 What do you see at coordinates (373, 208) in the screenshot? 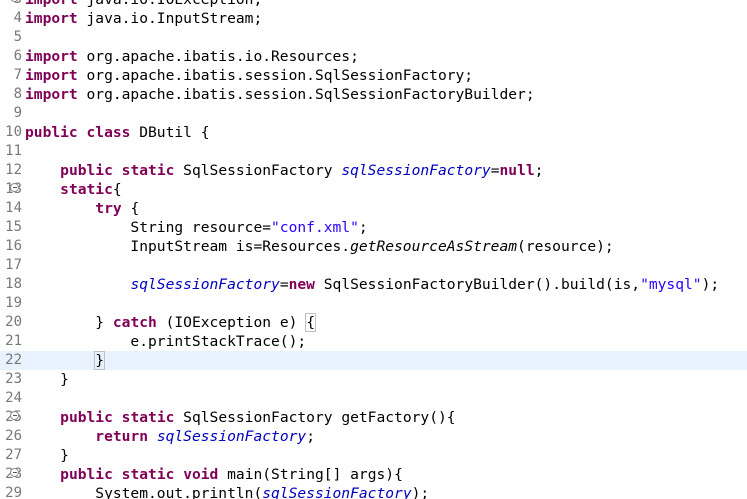
I see `code-line: 14 try {` at bounding box center [373, 208].